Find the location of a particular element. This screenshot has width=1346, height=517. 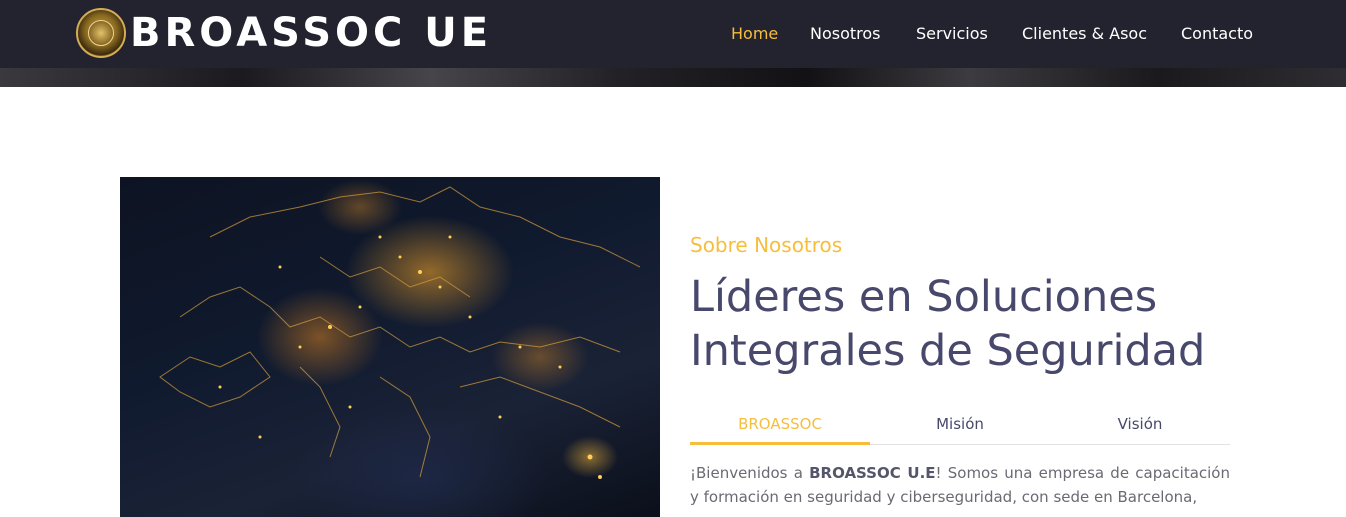

para-prefix: ¡Bienvenidos a is located at coordinates (750, 473).